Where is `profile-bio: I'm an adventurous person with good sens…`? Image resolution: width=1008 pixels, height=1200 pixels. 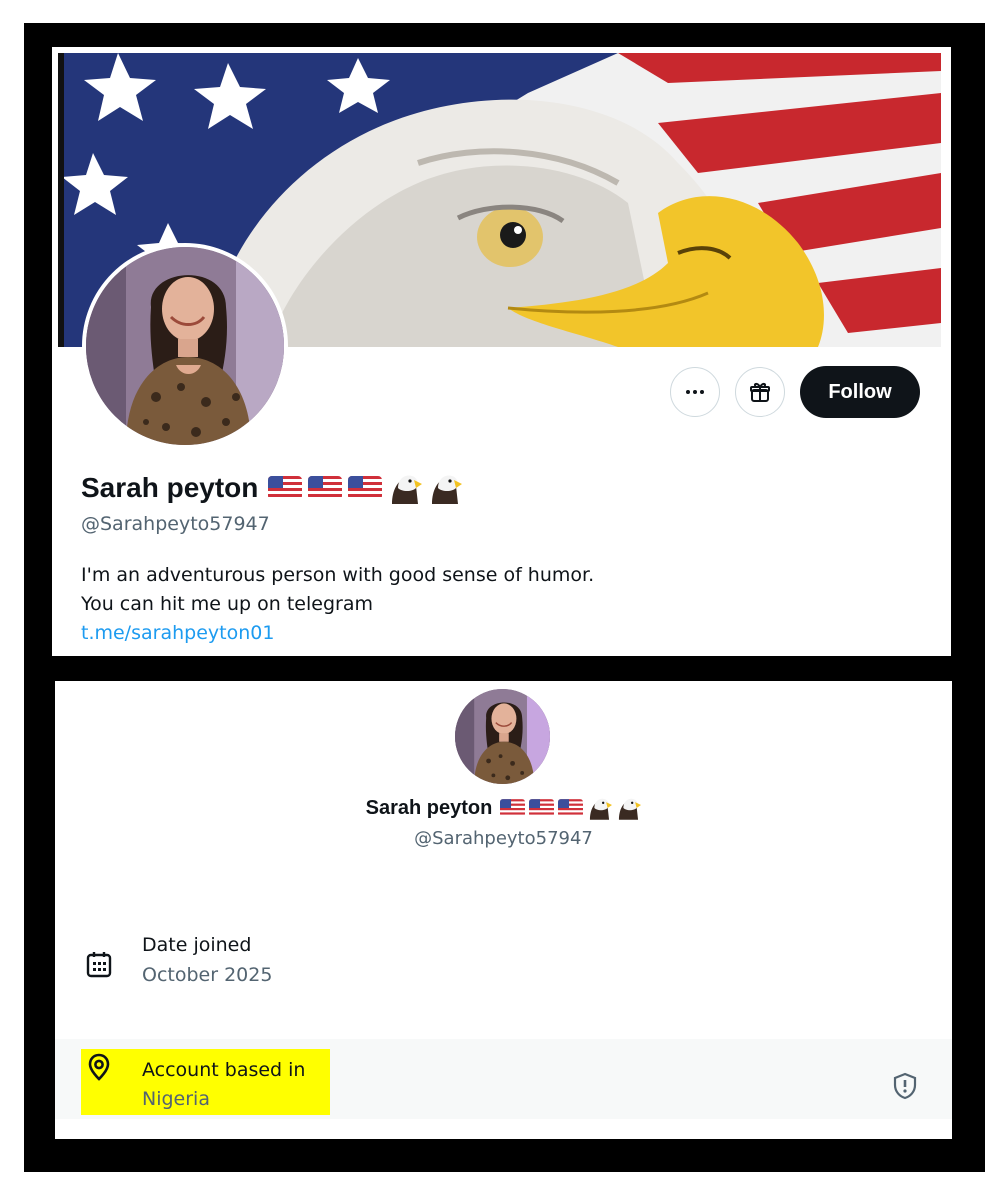
profile-bio: I'm an adventurous person with good sens… is located at coordinates (337, 604).